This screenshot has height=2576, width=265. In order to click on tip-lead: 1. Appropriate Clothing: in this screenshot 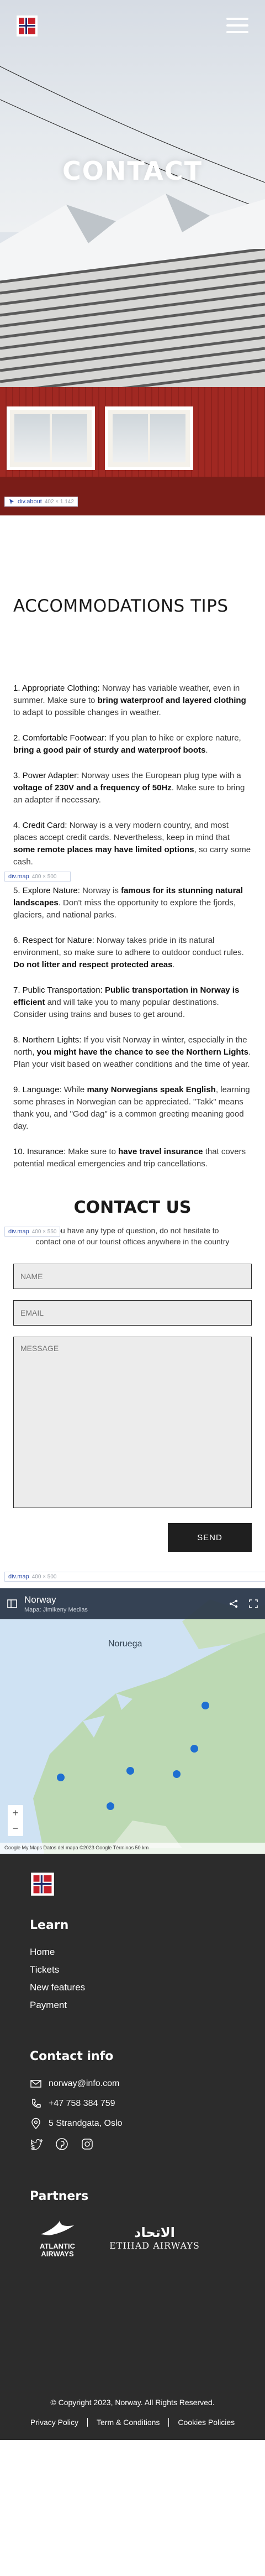, I will do `click(57, 688)`.